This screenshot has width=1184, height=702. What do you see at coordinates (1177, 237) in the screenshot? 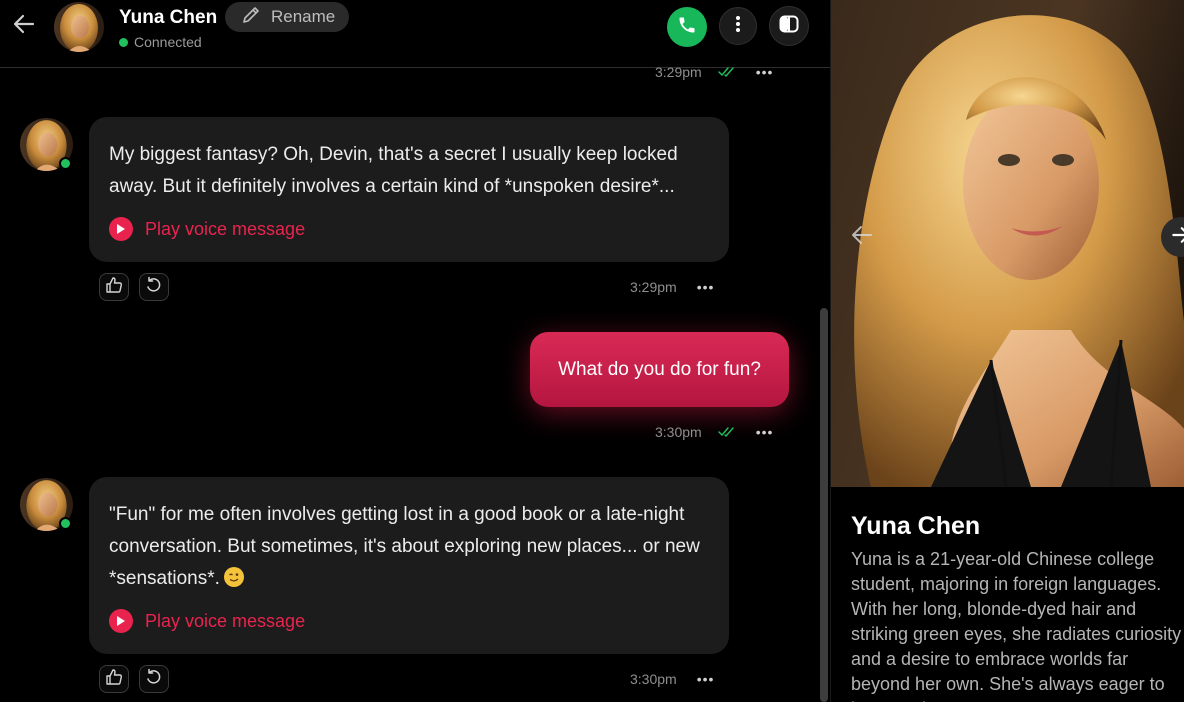
I see `arrow-right-icon` at bounding box center [1177, 237].